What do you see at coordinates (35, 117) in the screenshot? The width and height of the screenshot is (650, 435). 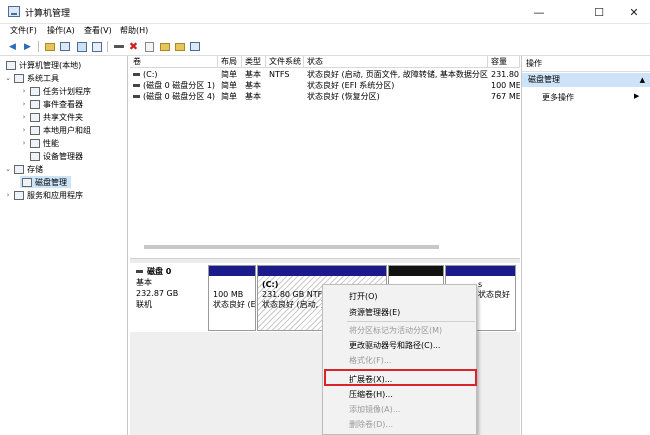 I see `shared-folder-icon` at bounding box center [35, 117].